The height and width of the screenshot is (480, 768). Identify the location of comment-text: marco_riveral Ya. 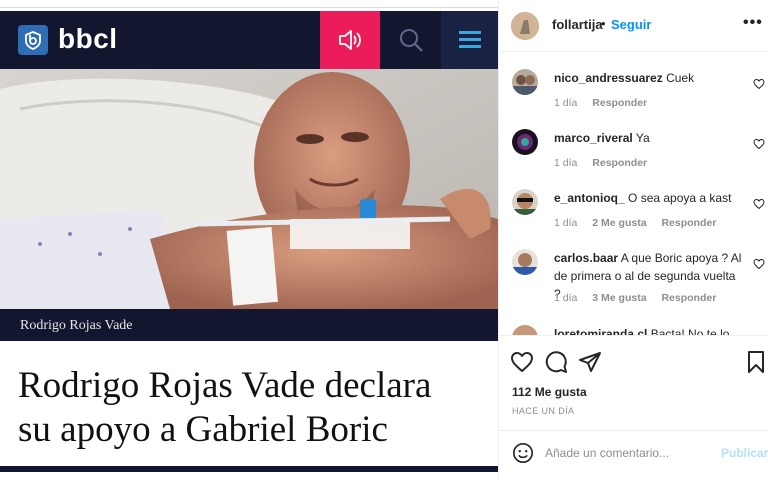
(649, 138).